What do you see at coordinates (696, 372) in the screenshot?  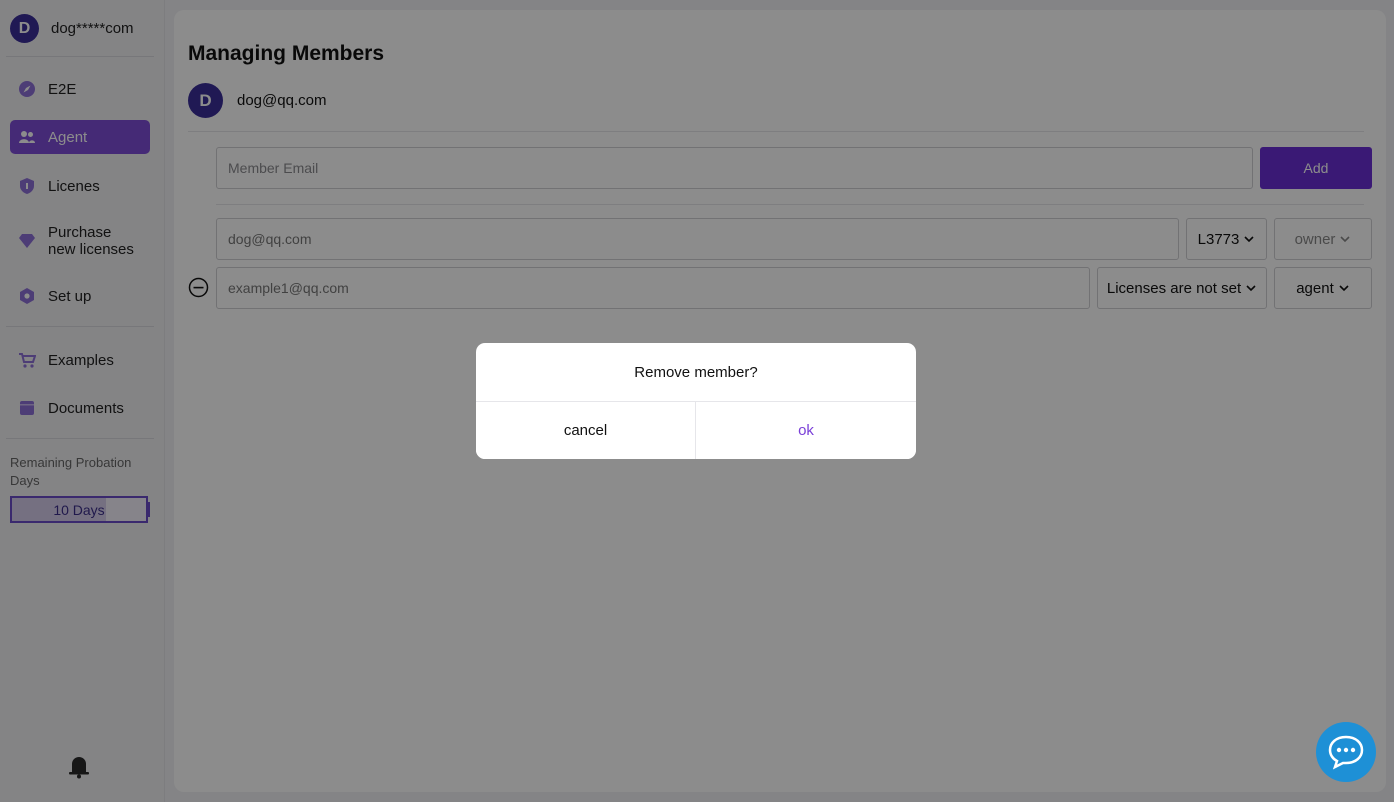 I see `dialog-title: Remove member?` at bounding box center [696, 372].